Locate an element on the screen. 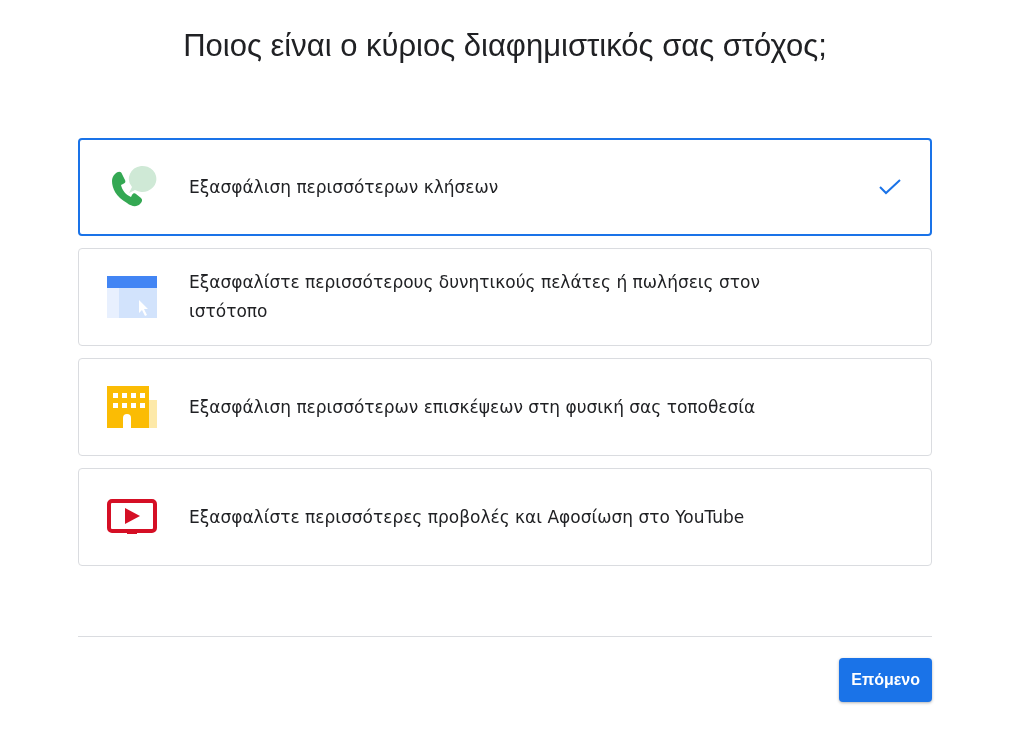  goal-option: Εξασφαλίστε περισσότερους δυνητικούς πελάτες ή πωλήσεις στον ιστότοπο is located at coordinates (505, 297).